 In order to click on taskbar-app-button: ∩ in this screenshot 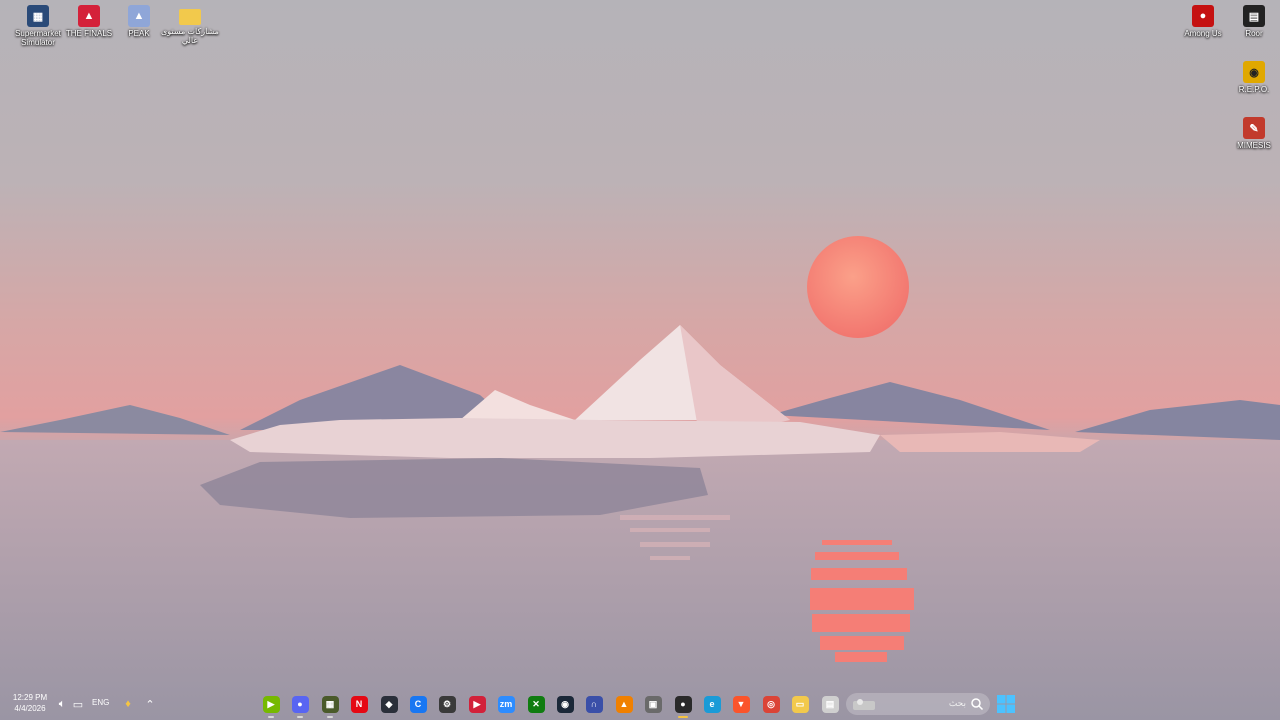, I will do `click(594, 704)`.